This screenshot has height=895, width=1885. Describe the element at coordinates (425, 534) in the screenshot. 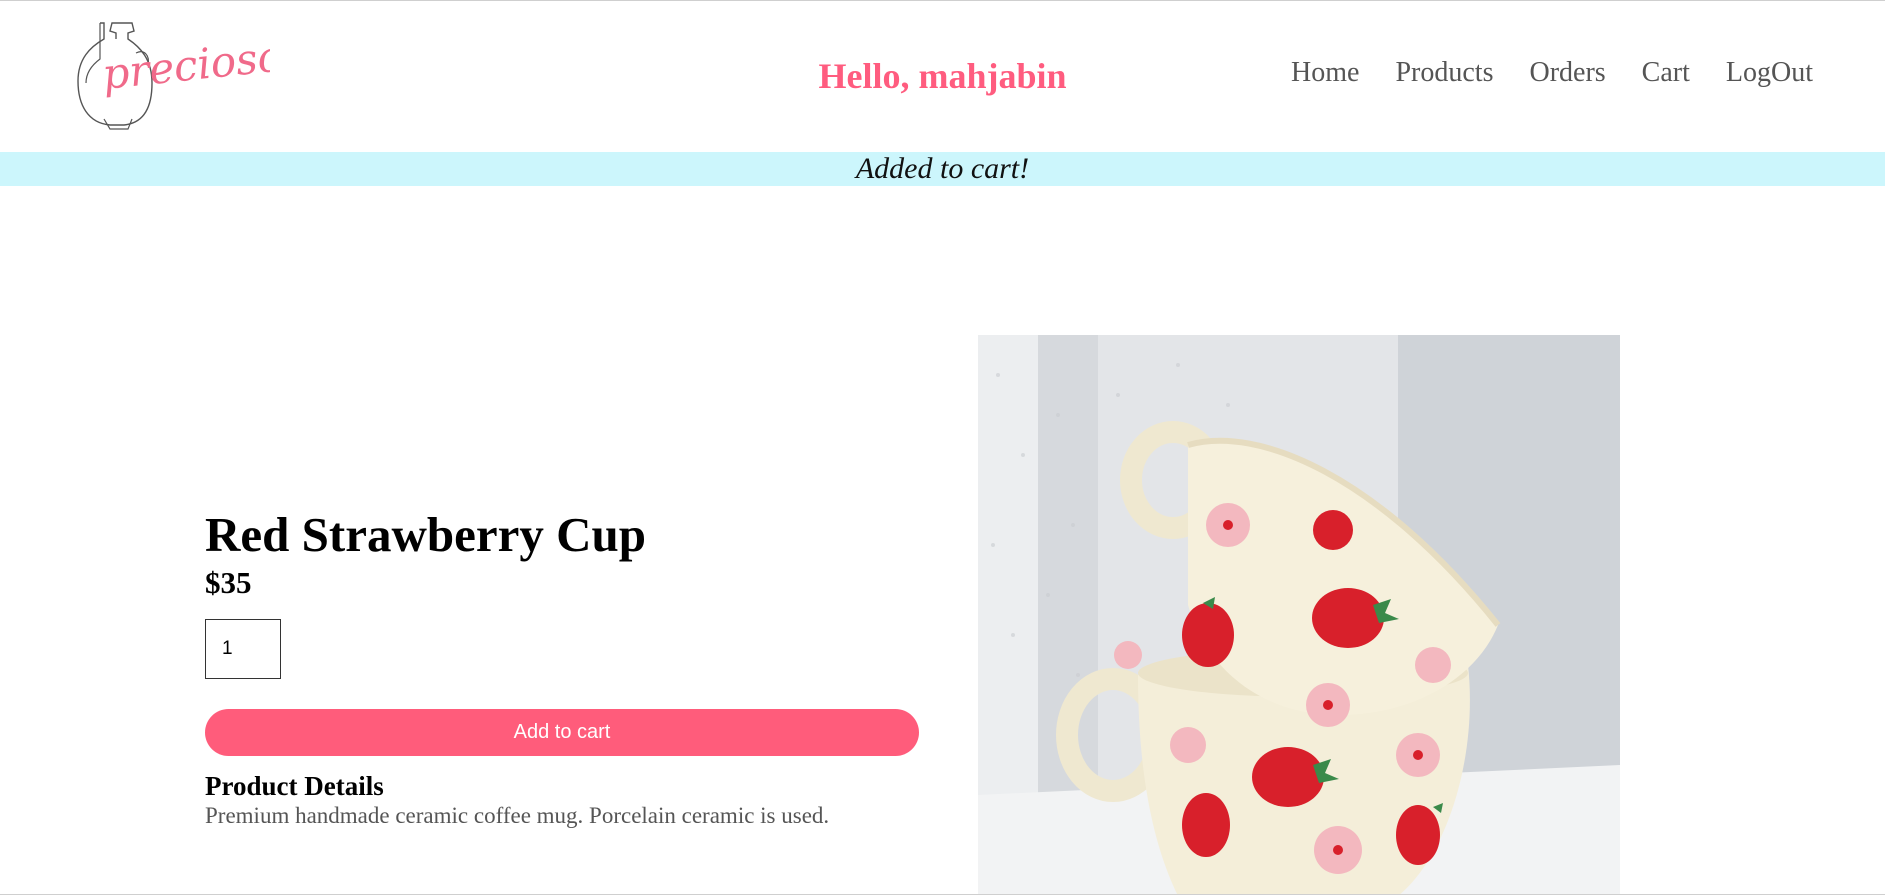

I see `product-title: Red Strawberry Cup` at that location.